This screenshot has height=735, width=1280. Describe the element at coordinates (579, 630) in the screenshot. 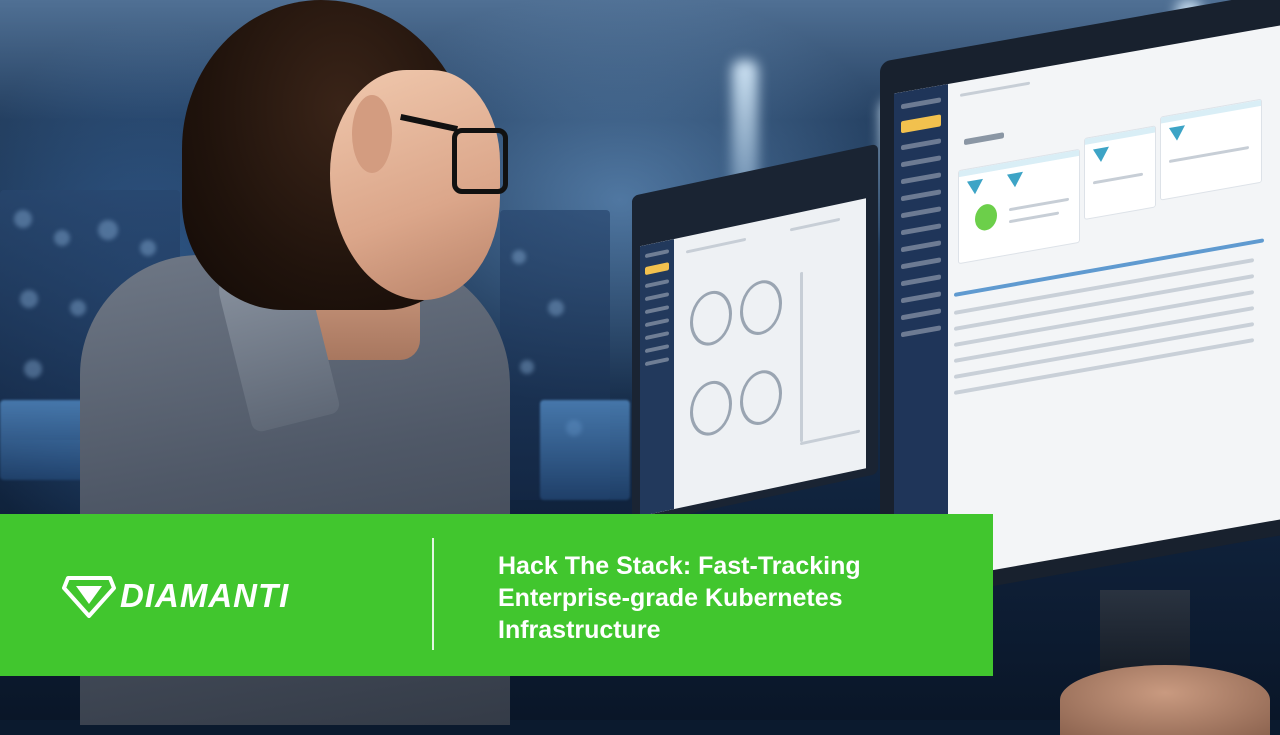

I see `headline-line-3: Infrastructure` at that location.